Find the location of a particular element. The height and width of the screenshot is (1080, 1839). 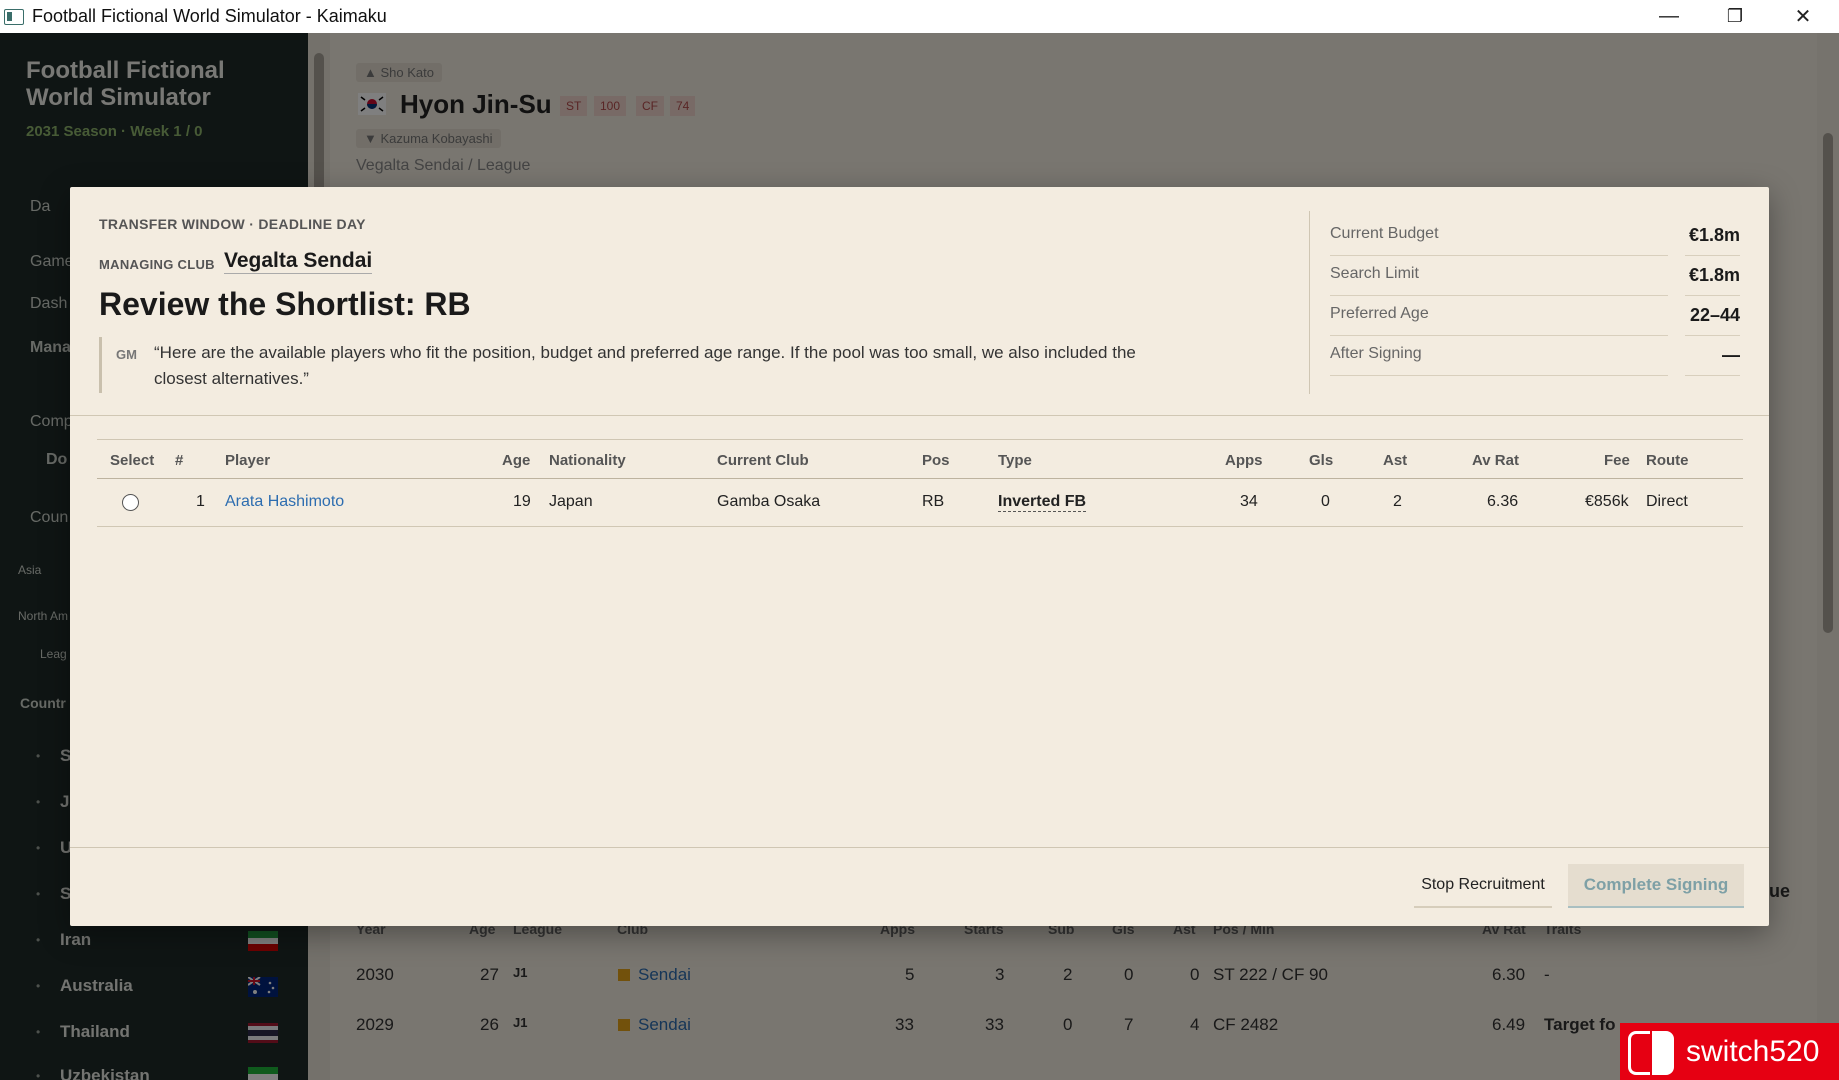

vertical-divider is located at coordinates (1309, 302).